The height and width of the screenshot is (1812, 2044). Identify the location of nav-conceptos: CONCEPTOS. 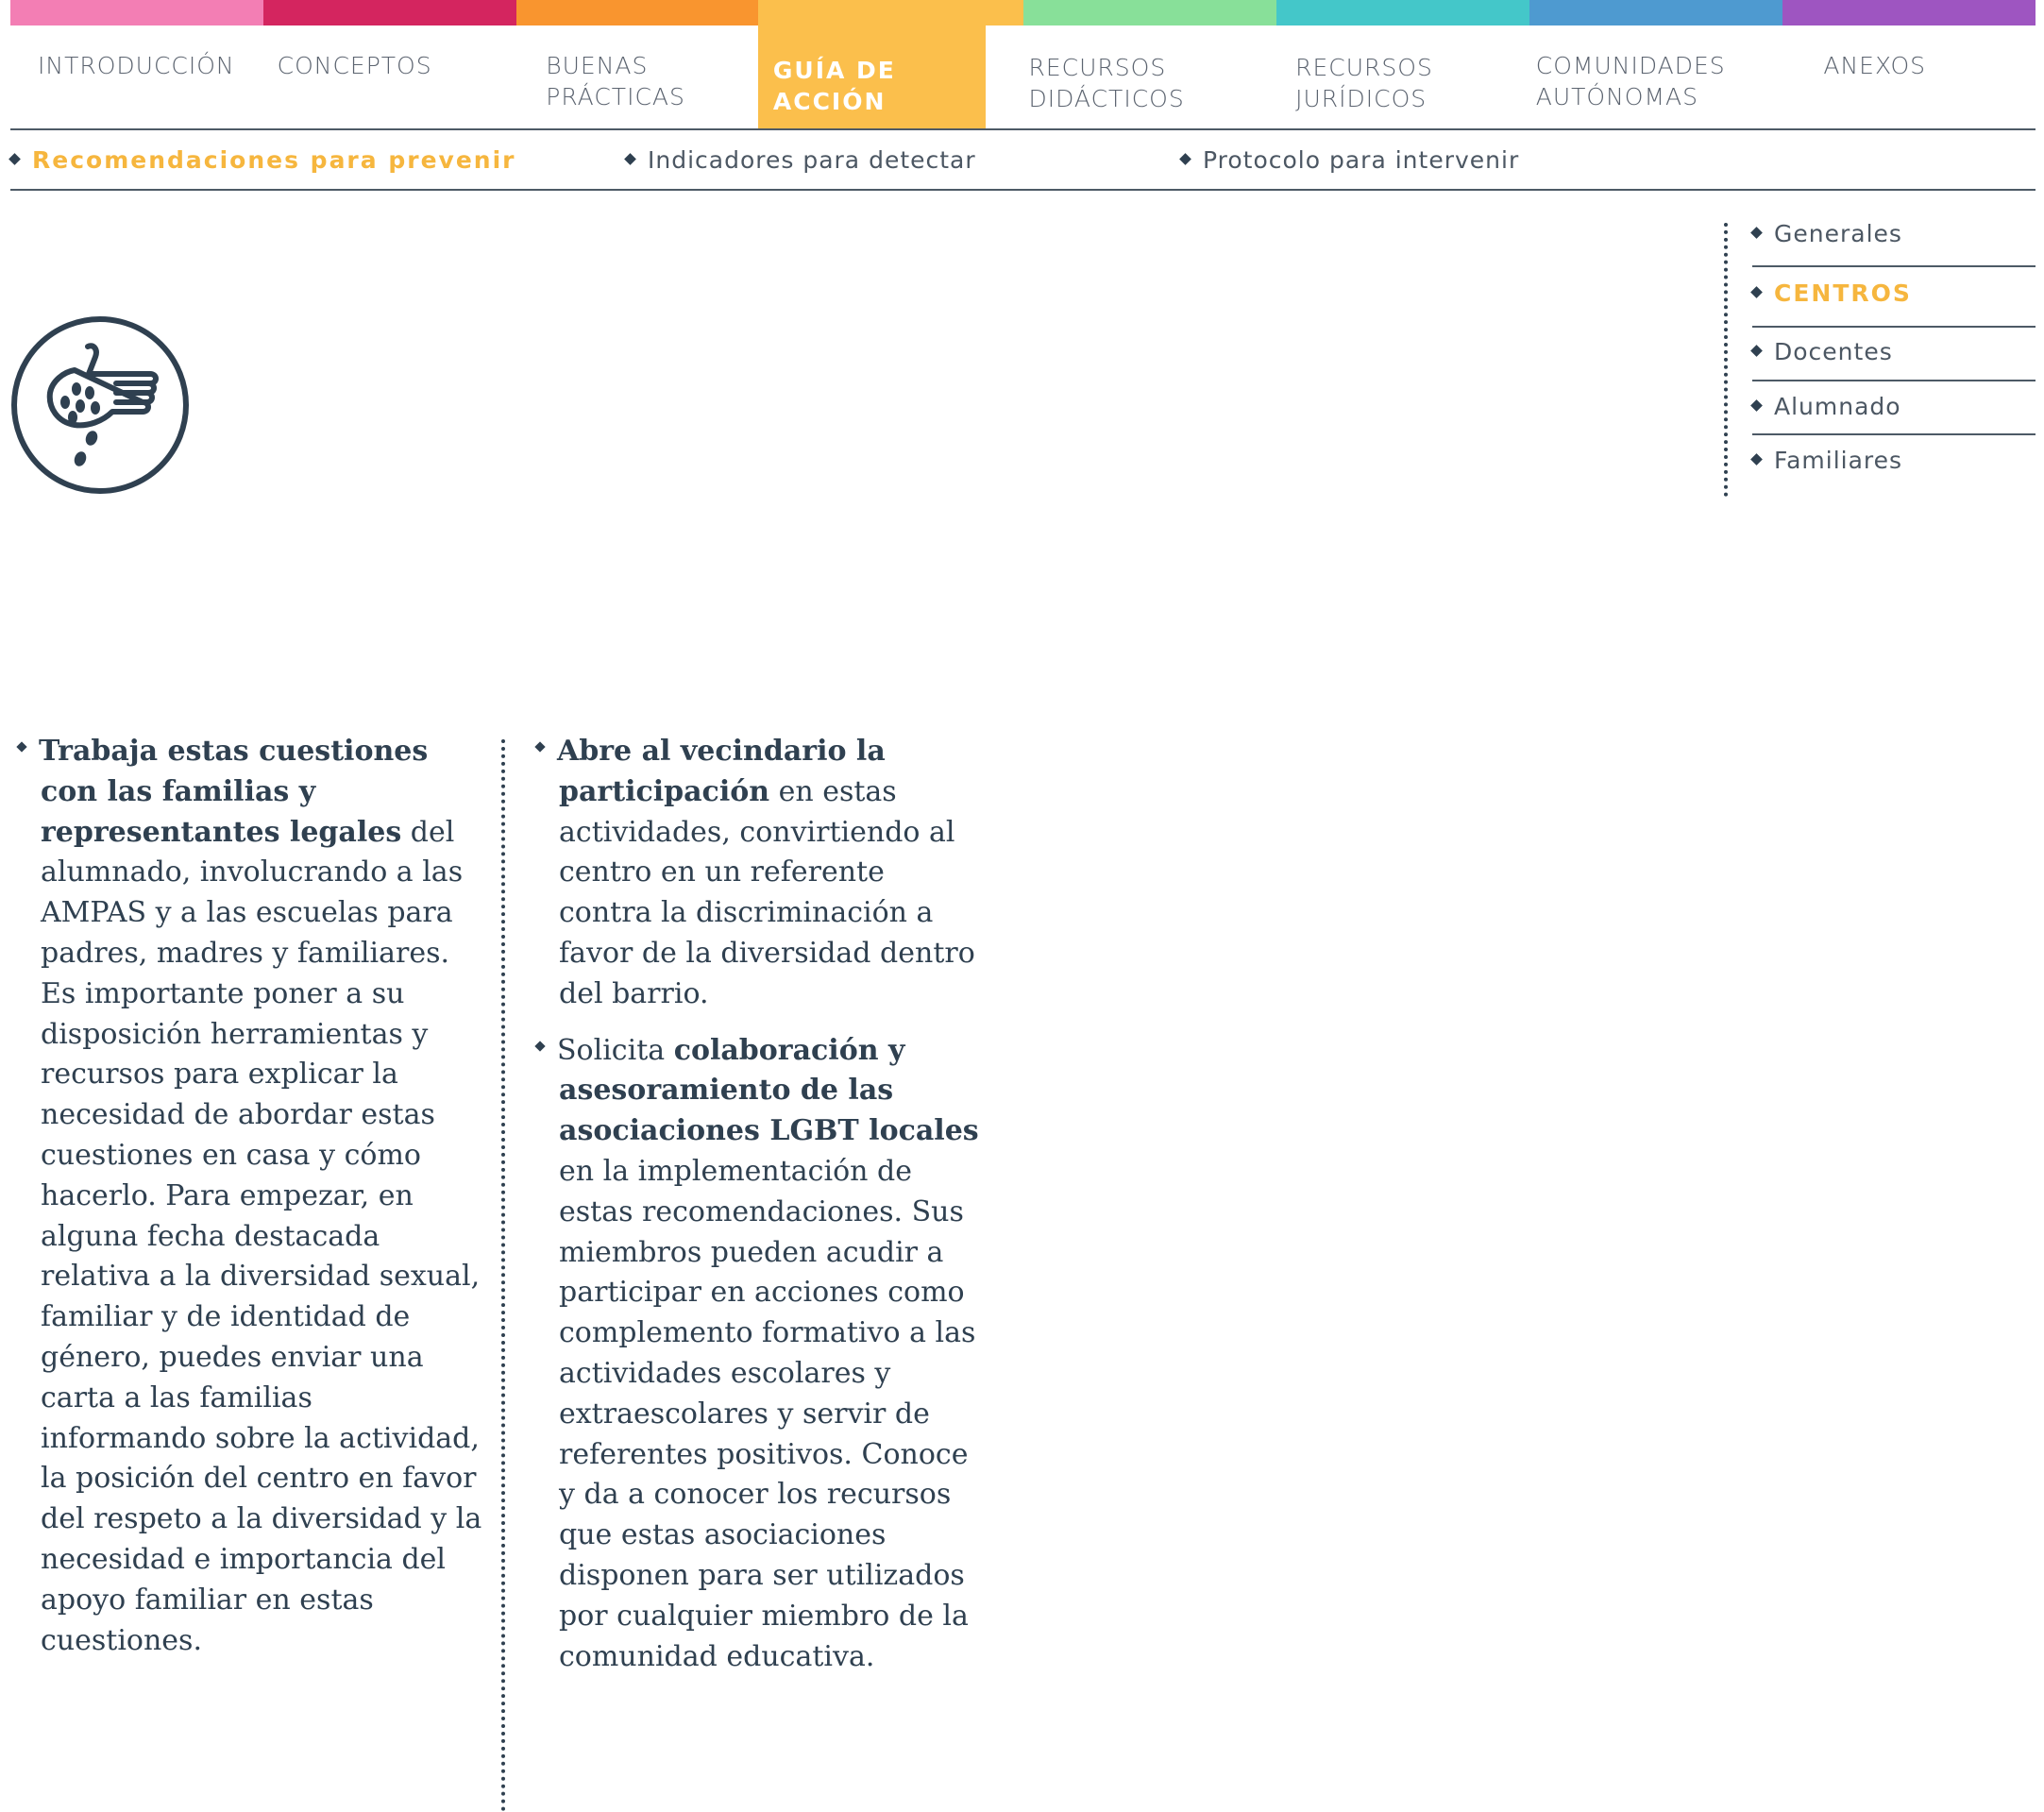
(370, 64).